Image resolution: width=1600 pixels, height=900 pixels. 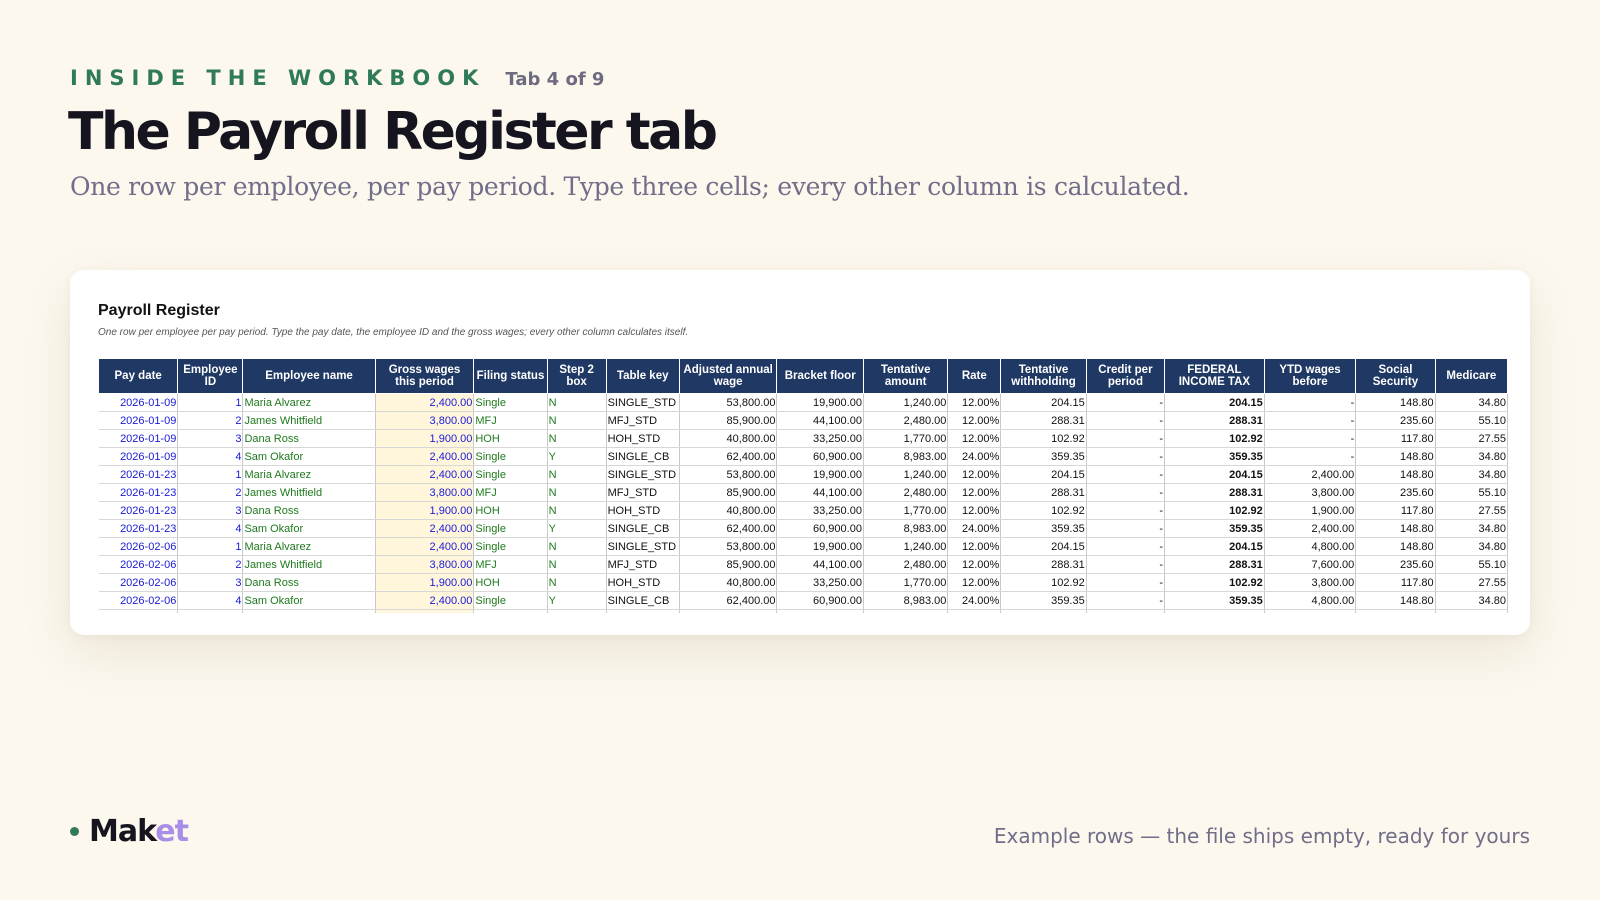 I want to click on cell-federal-income-tax: 204.15, so click(x=1214, y=474).